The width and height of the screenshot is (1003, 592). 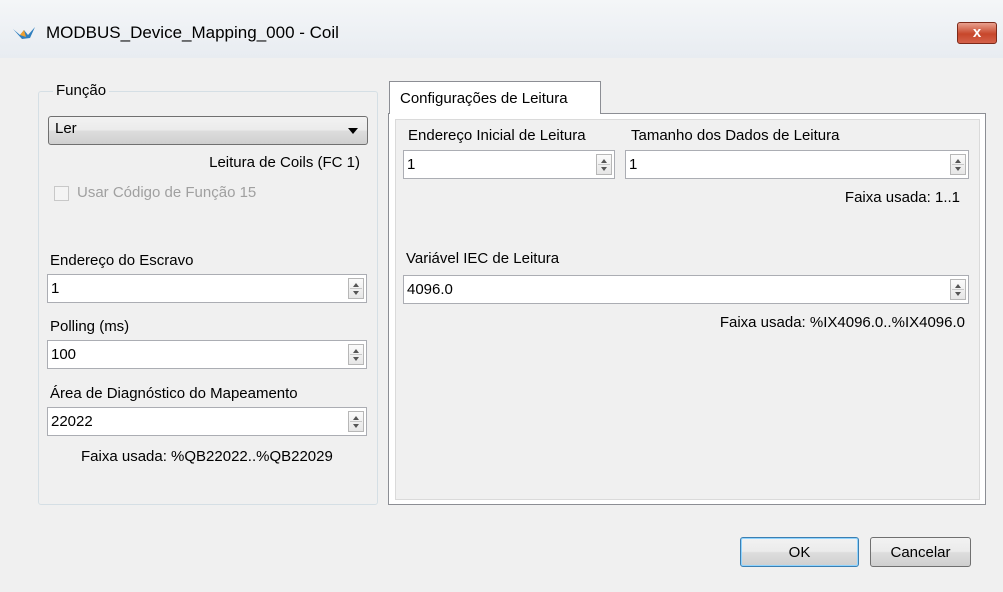 What do you see at coordinates (430, 289) in the screenshot?
I see `read-iec-variable-value: 4096.0` at bounding box center [430, 289].